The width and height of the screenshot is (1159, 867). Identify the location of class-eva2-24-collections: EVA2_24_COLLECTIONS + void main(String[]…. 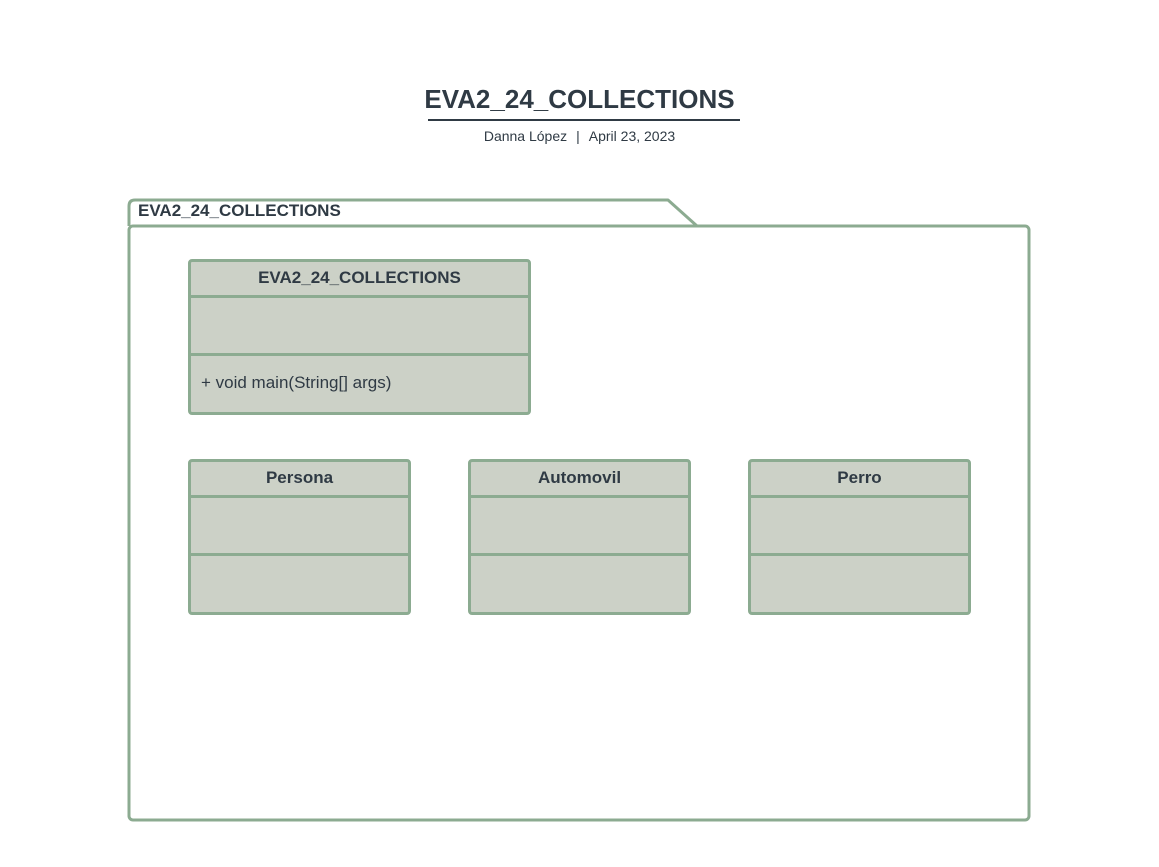
(359, 337).